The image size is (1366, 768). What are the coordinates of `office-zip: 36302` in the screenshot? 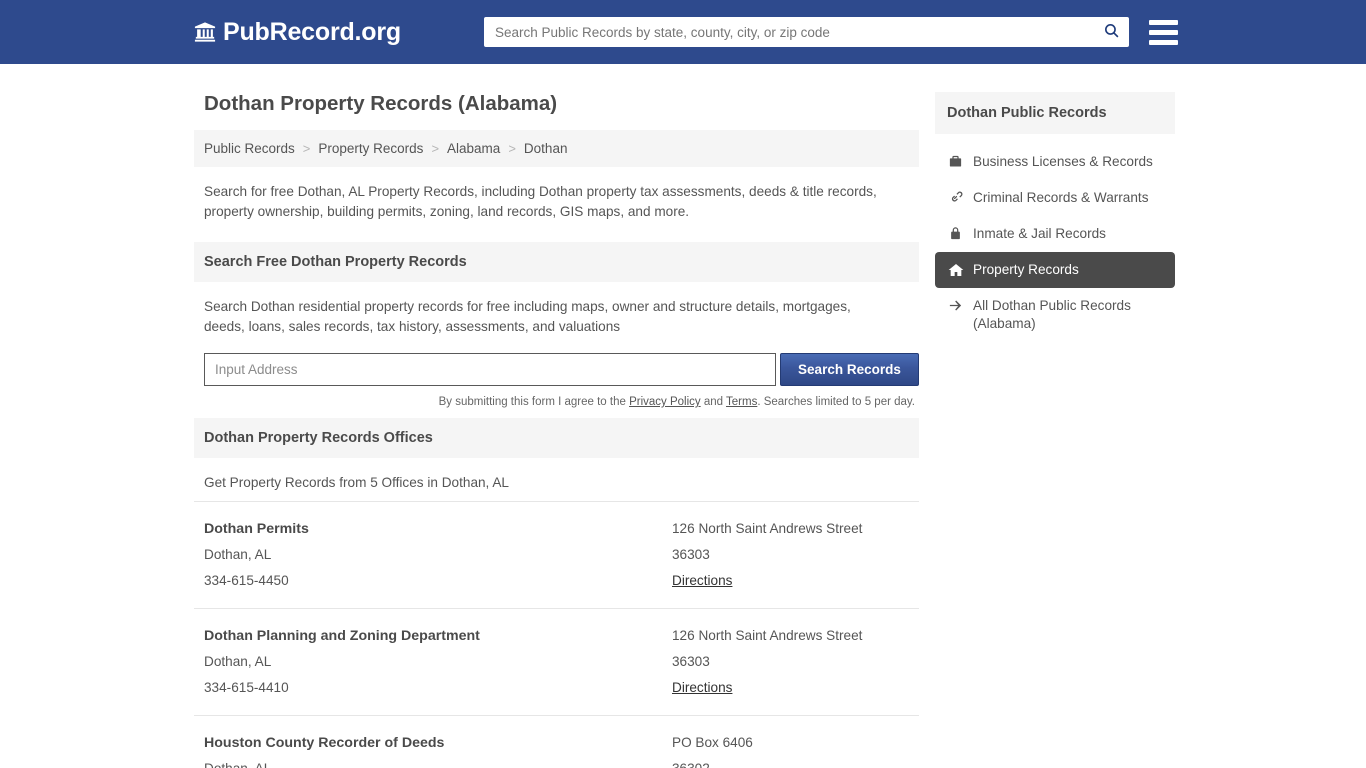 It's located at (790, 762).